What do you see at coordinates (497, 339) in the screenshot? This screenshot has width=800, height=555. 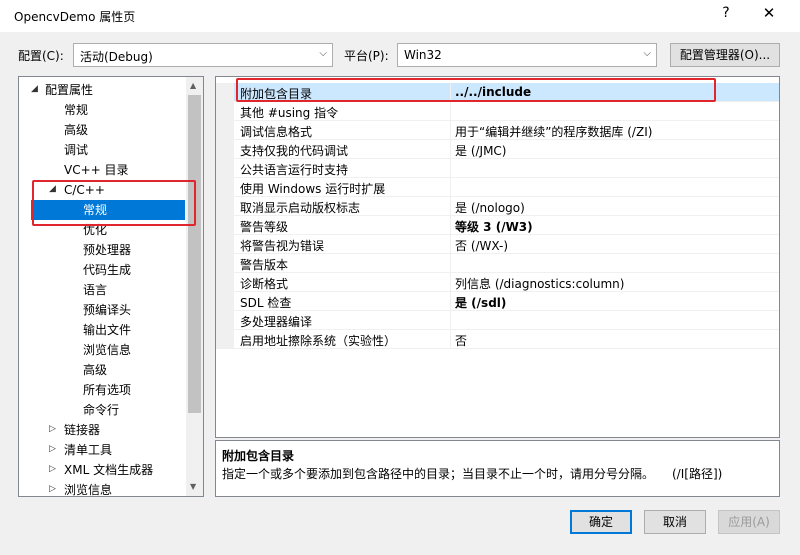 I see `property-row: 启用地址擦除系统（实验性） 否` at bounding box center [497, 339].